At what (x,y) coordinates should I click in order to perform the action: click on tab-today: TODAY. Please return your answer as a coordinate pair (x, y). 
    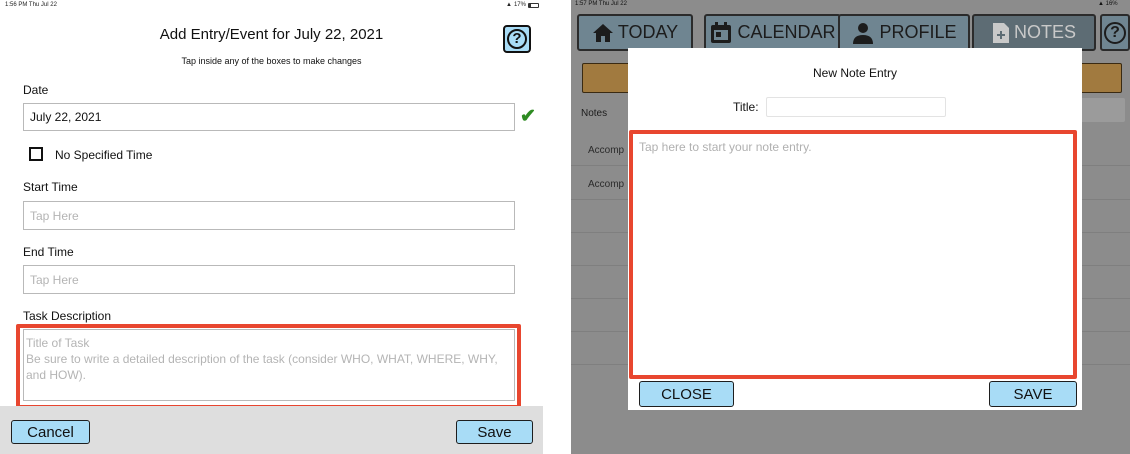
    Looking at the image, I should click on (635, 32).